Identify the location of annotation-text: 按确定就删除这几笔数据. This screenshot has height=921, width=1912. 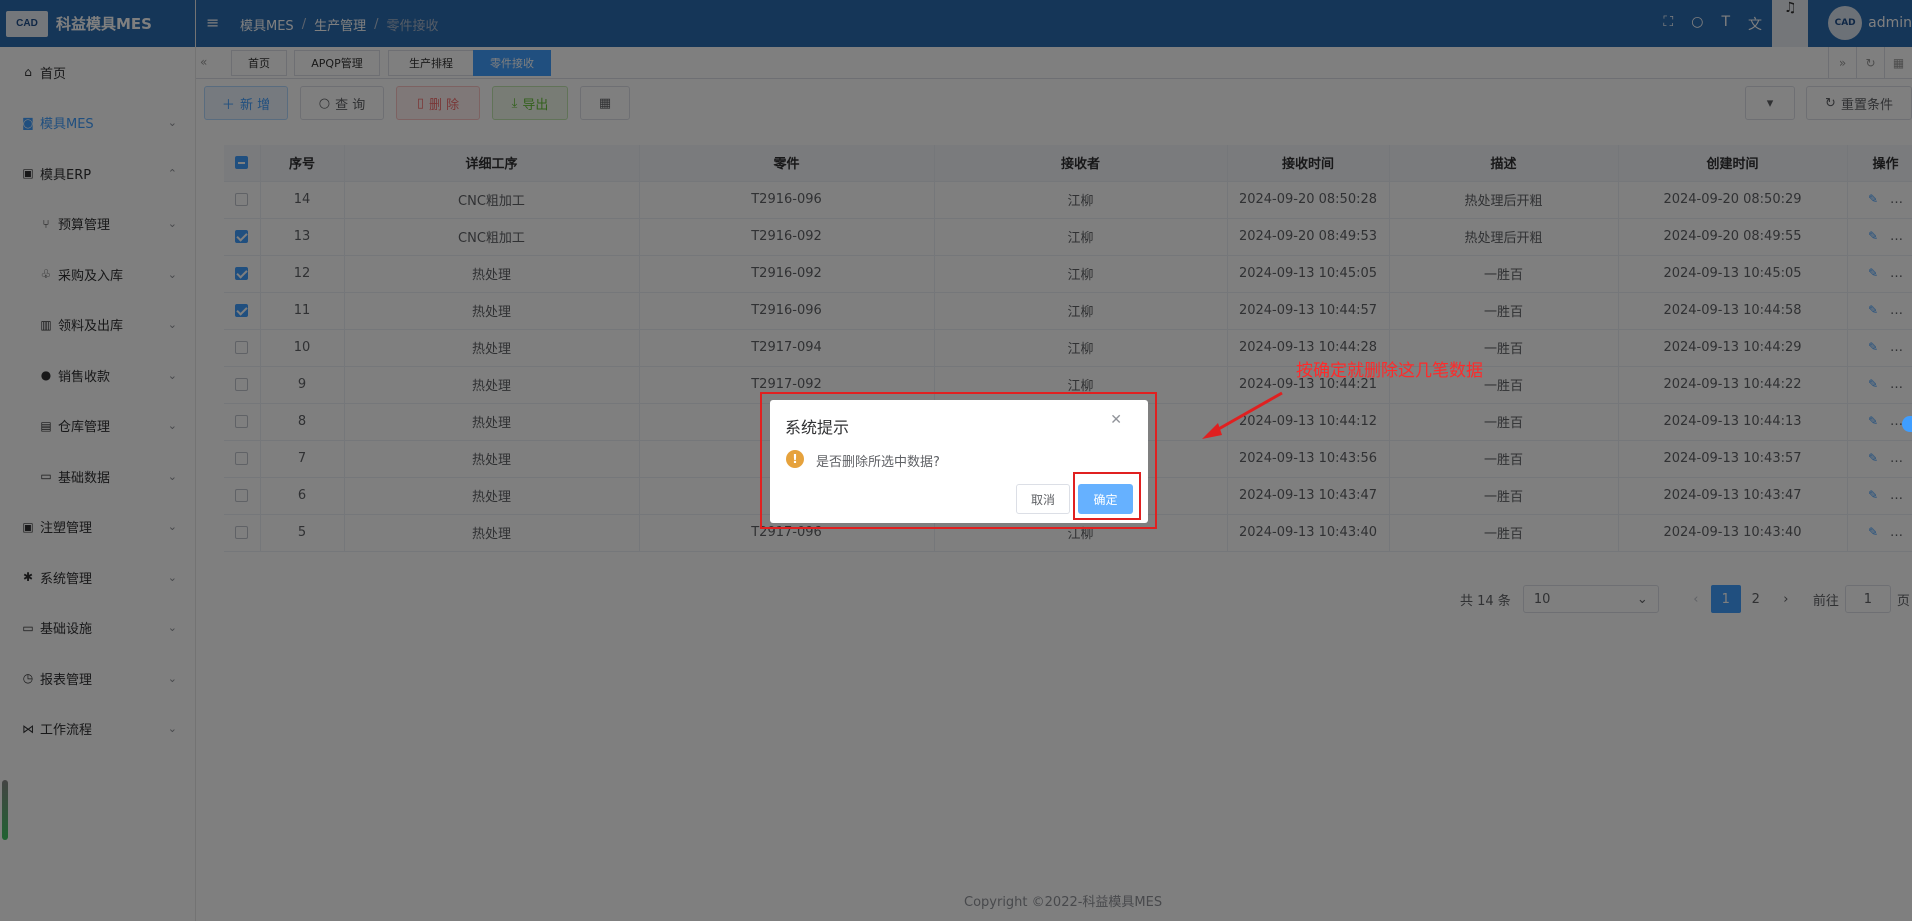
(1389, 371).